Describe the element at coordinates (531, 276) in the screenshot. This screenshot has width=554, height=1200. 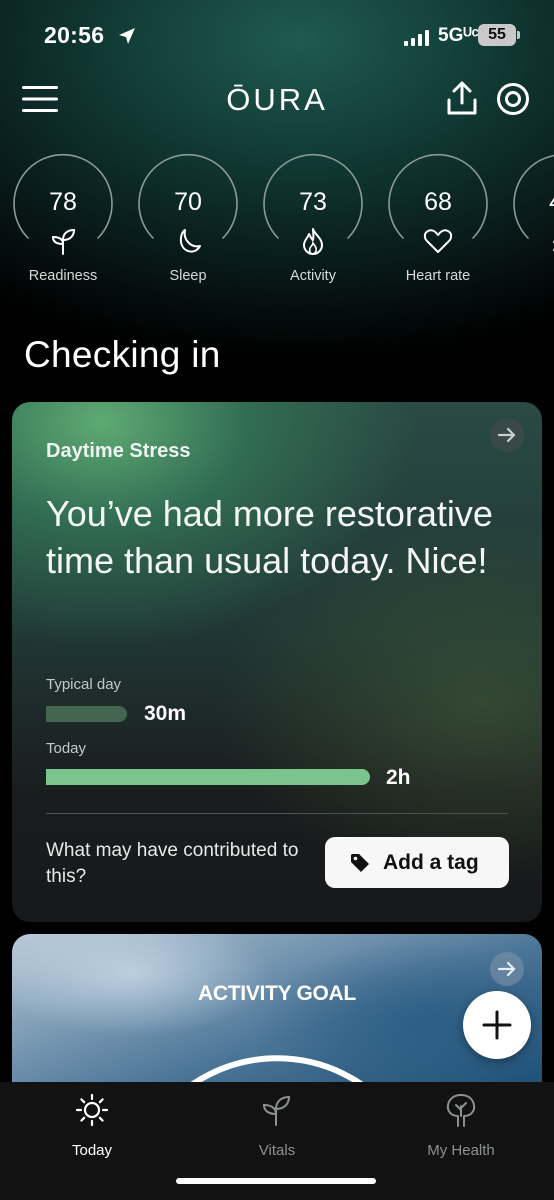
I see `score-label: St` at that location.